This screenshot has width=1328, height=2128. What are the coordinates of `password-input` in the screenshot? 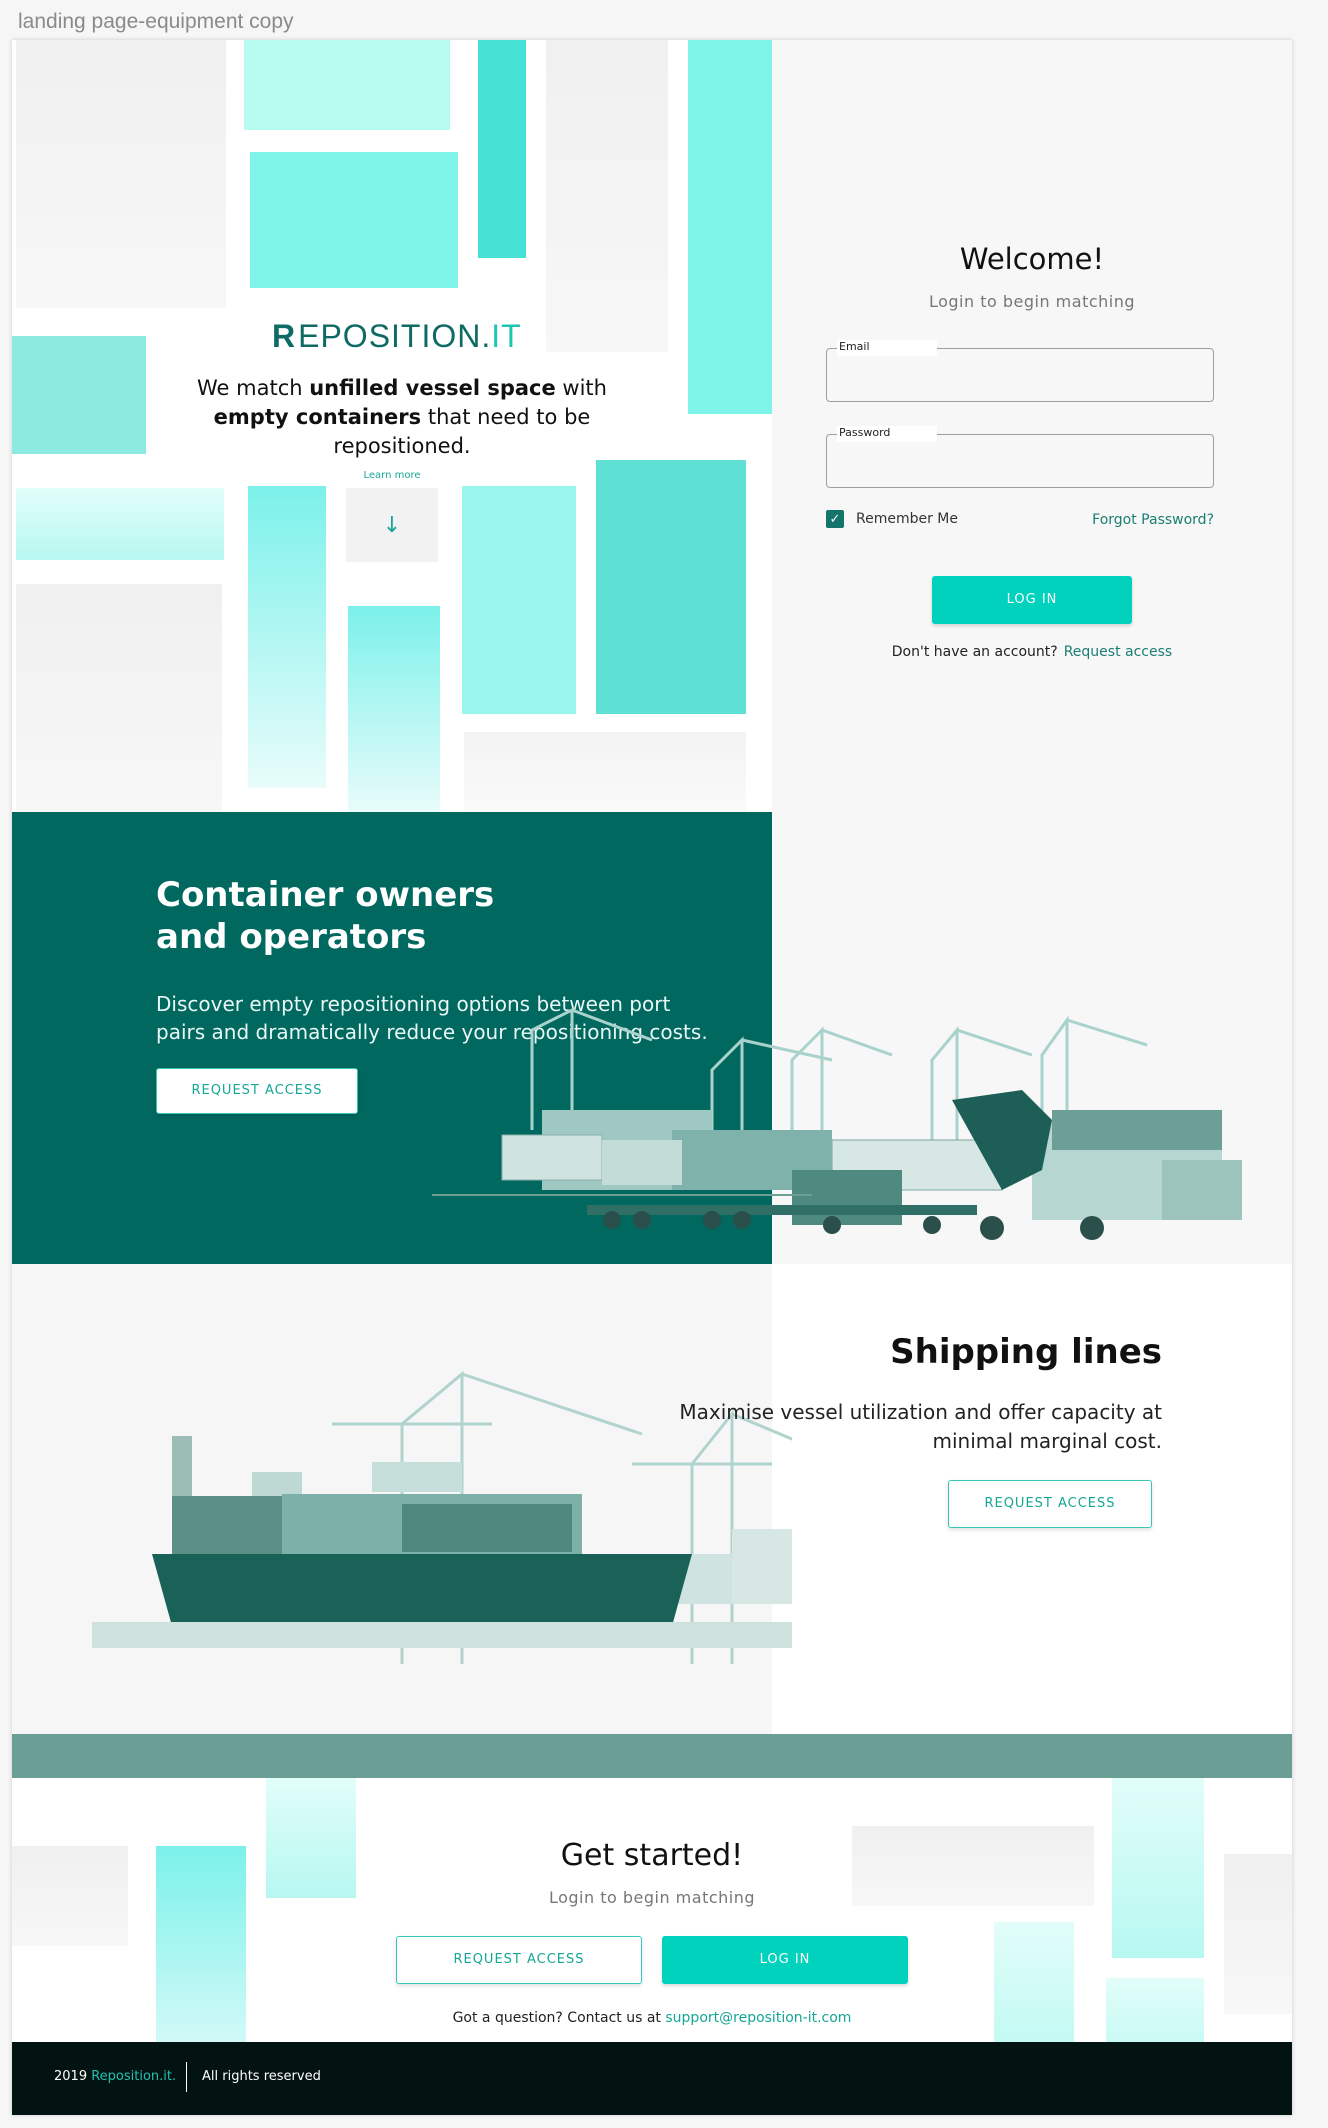 It's located at (1019, 464).